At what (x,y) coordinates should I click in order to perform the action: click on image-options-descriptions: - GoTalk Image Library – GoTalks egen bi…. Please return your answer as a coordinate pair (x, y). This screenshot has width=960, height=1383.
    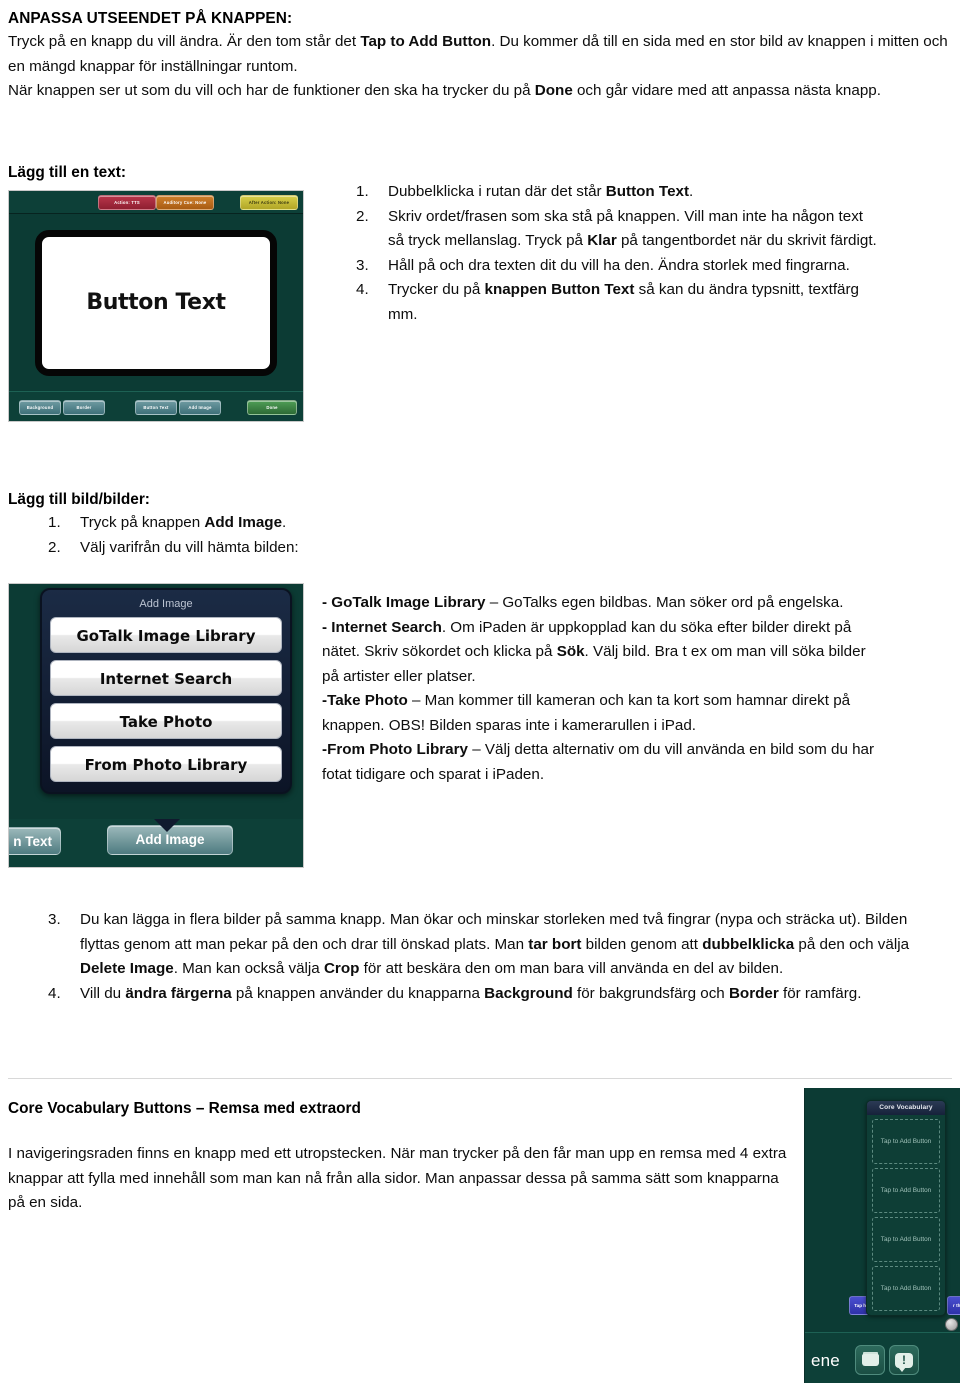
    Looking at the image, I should click on (602, 689).